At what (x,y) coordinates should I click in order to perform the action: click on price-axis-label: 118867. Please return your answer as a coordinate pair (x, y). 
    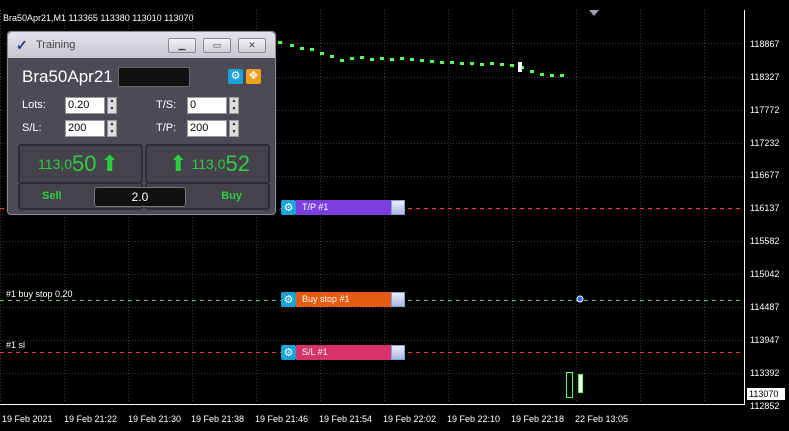
    Looking at the image, I should click on (765, 44).